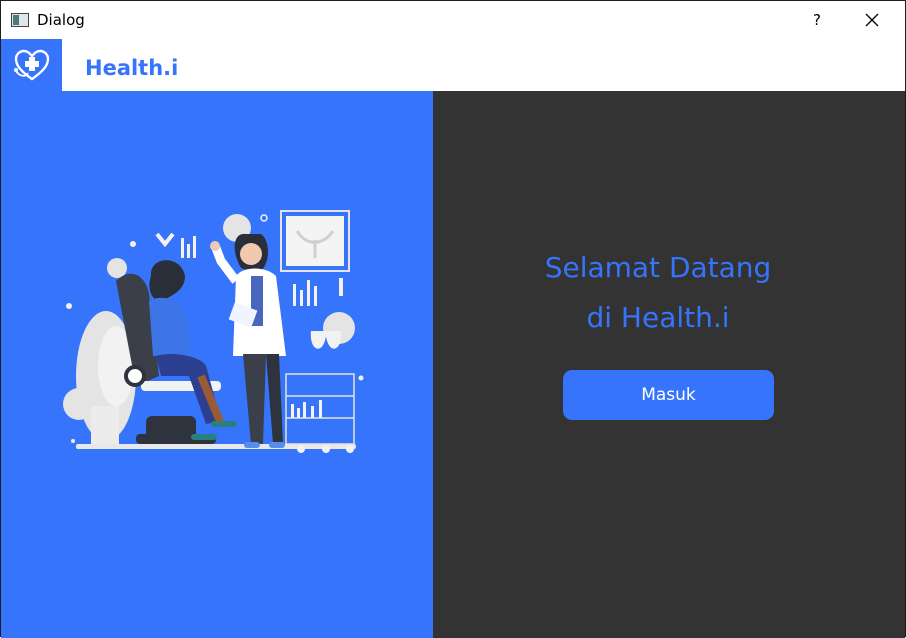 The image size is (906, 638). What do you see at coordinates (213, 331) in the screenshot?
I see `doctor-patient-illustration` at bounding box center [213, 331].